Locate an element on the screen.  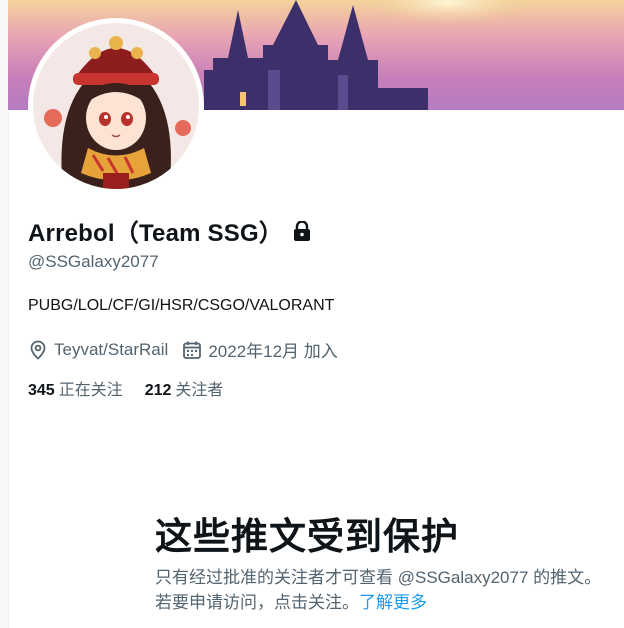
profile-bio: PUBG/LOL/CF/GI/HSR/CSGO/VALORANT is located at coordinates (181, 305).